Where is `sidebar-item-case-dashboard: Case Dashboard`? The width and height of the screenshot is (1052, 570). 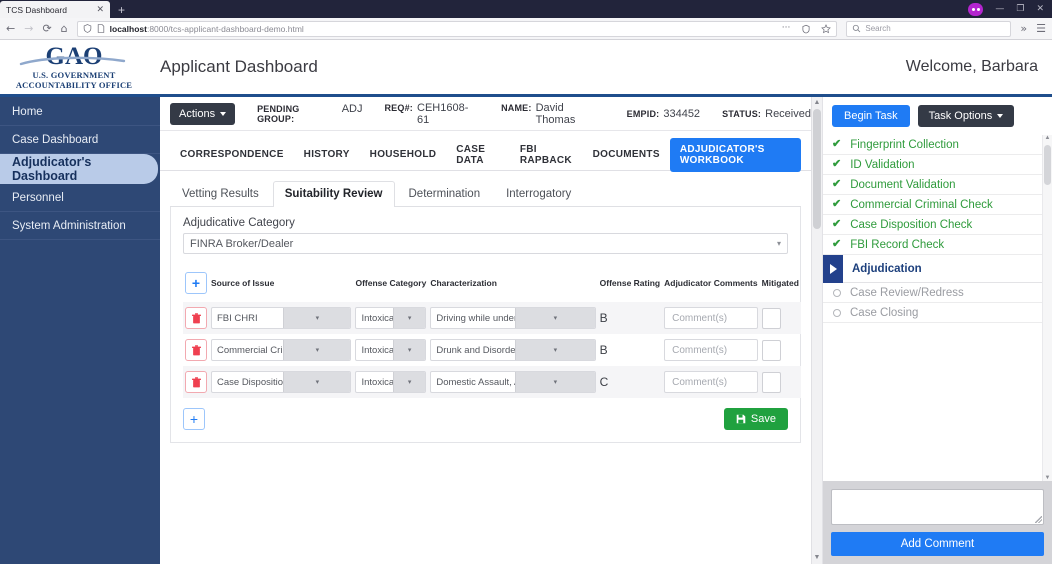
sidebar-item-case-dashboard: Case Dashboard is located at coordinates (80, 140).